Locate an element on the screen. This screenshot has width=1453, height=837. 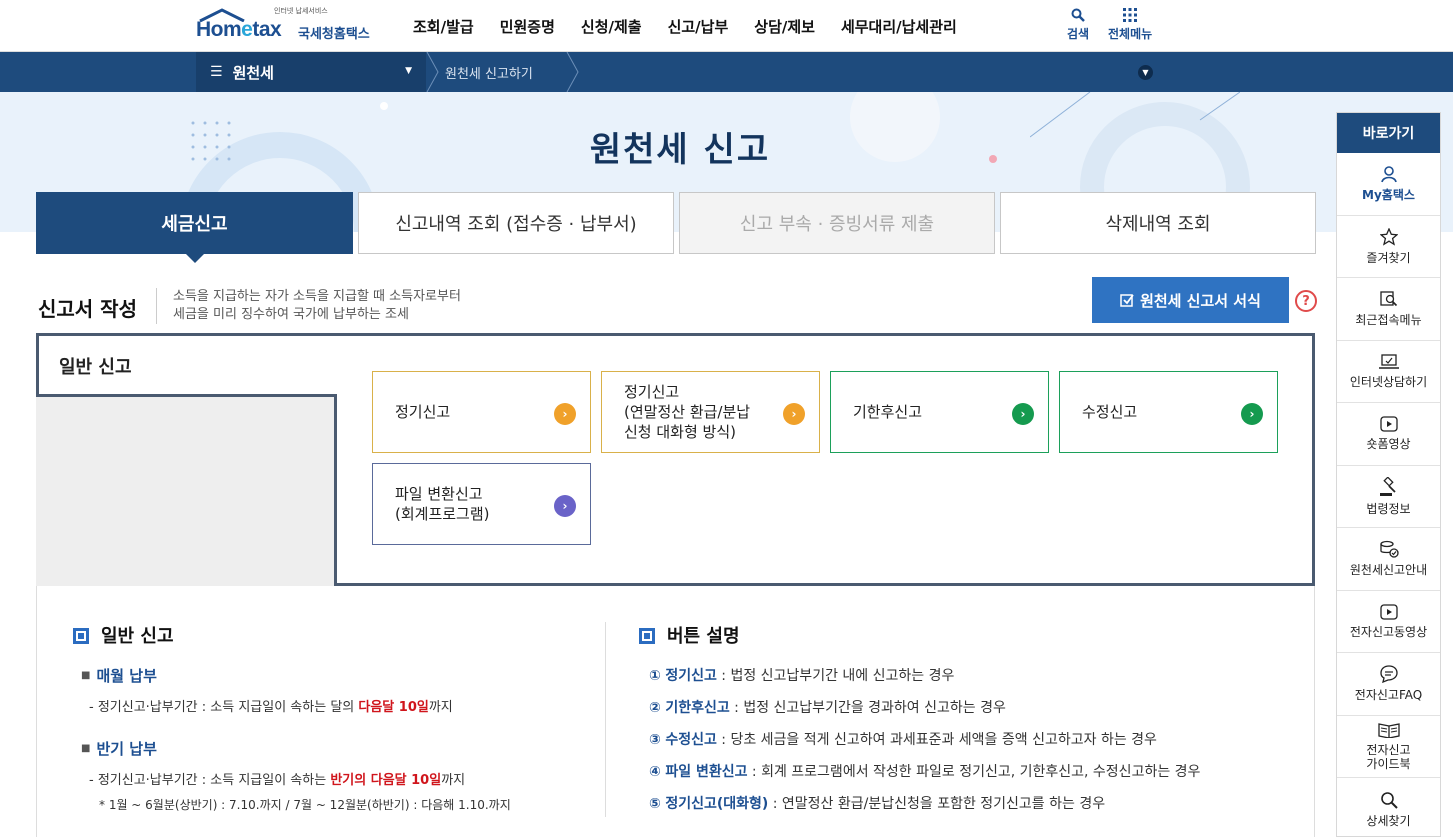
button-desc-item: ① 정기신고 : 법정 신고납부기간 내에 신고하는 경우 is located at coordinates (802, 676).